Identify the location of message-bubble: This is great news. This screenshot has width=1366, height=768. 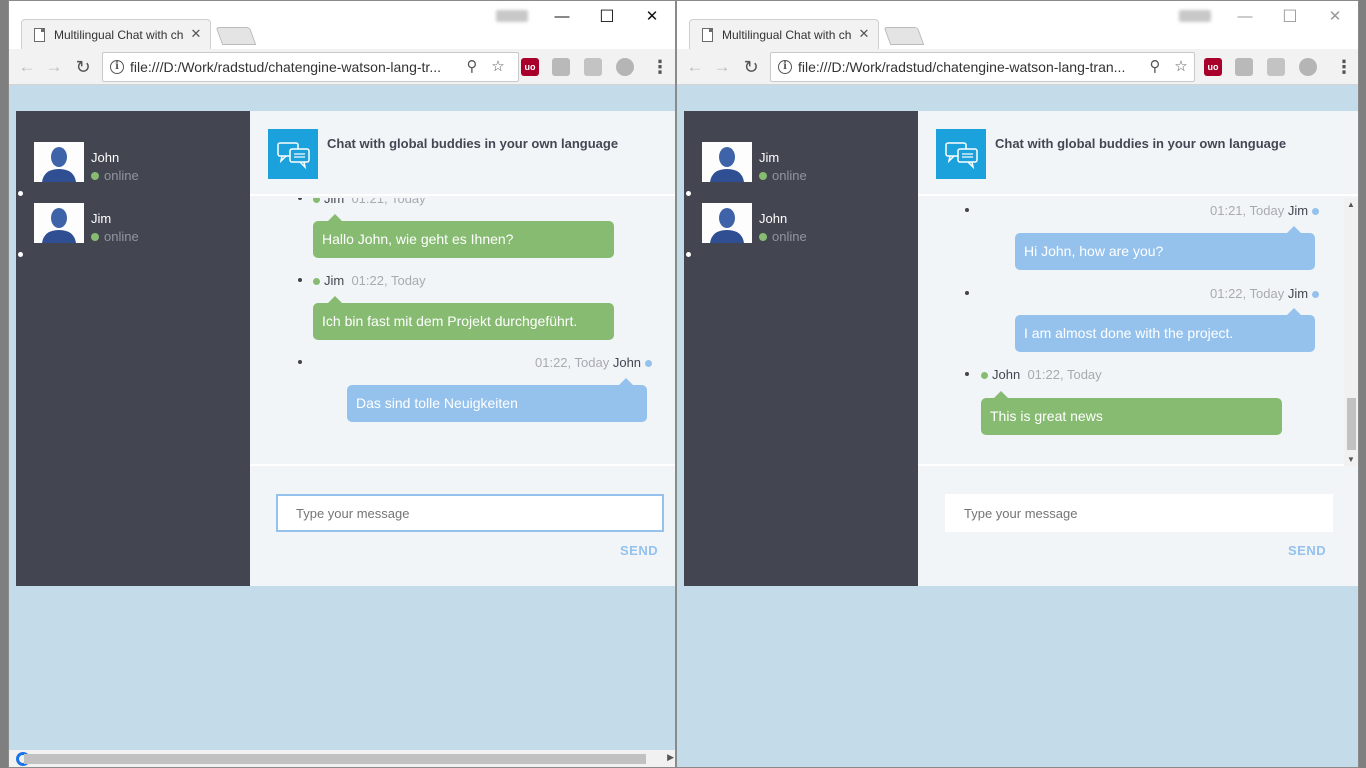
(1131, 416).